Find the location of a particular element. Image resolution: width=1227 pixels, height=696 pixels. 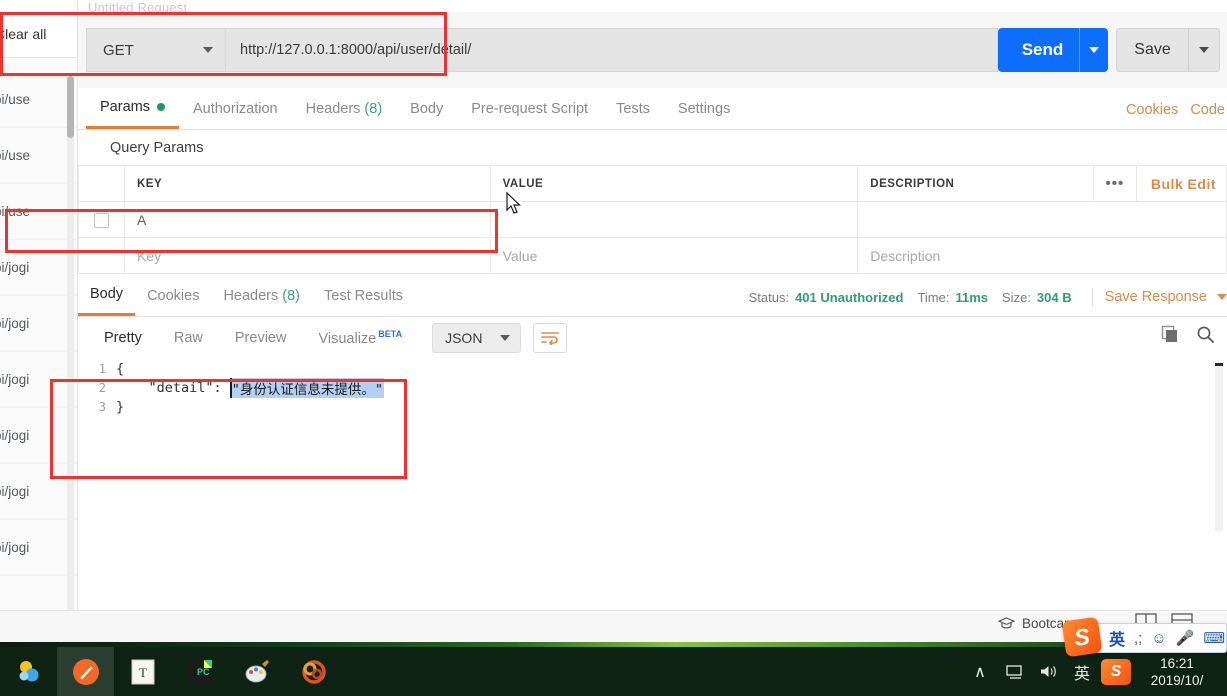

tab-pre-request-script: Pre-request Script is located at coordinates (529, 108).